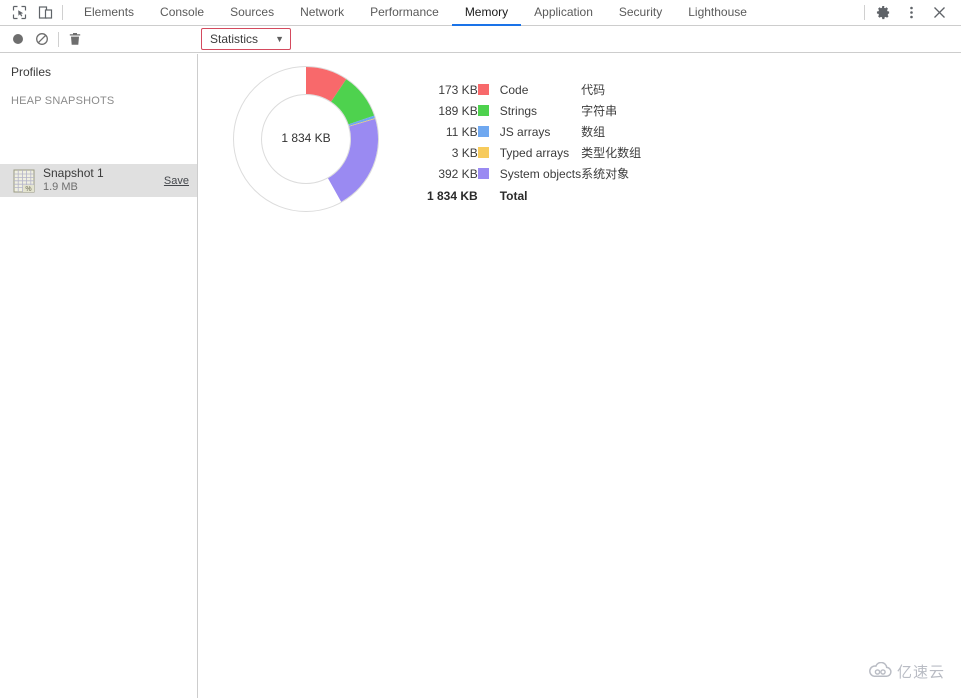 The height and width of the screenshot is (698, 961). I want to click on record-icon, so click(18, 39).